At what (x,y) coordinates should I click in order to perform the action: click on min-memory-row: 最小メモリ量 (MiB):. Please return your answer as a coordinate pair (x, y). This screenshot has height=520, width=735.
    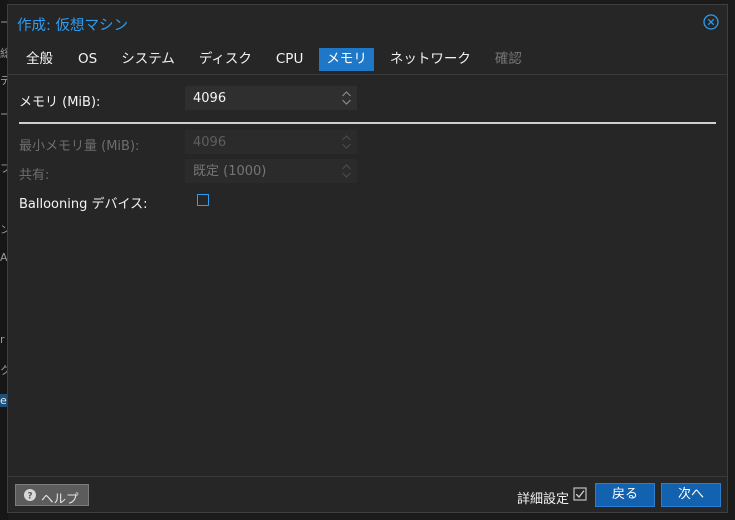
    Looking at the image, I should click on (189, 142).